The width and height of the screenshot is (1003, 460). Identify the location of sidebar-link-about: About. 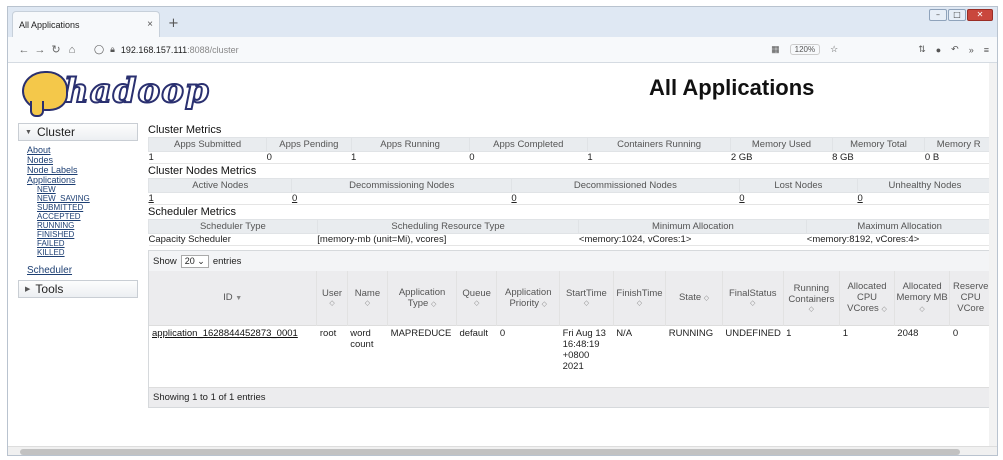
(82, 150).